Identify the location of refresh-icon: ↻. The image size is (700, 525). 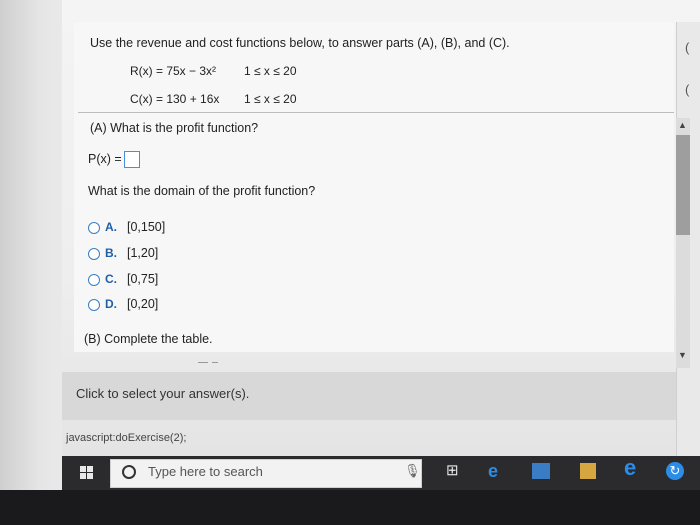
(675, 471).